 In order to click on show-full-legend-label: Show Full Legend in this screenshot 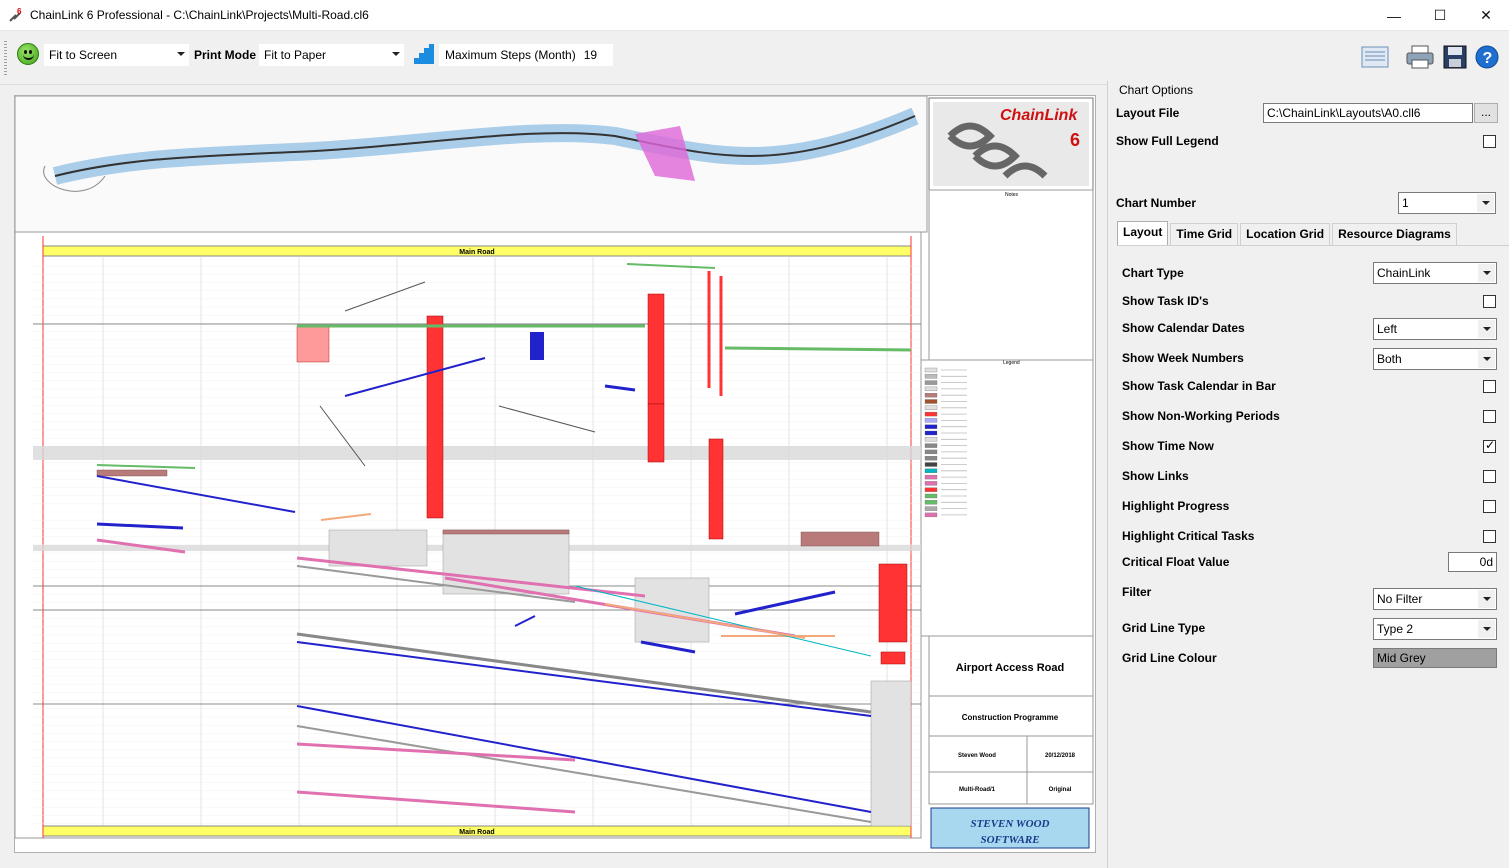, I will do `click(1167, 141)`.